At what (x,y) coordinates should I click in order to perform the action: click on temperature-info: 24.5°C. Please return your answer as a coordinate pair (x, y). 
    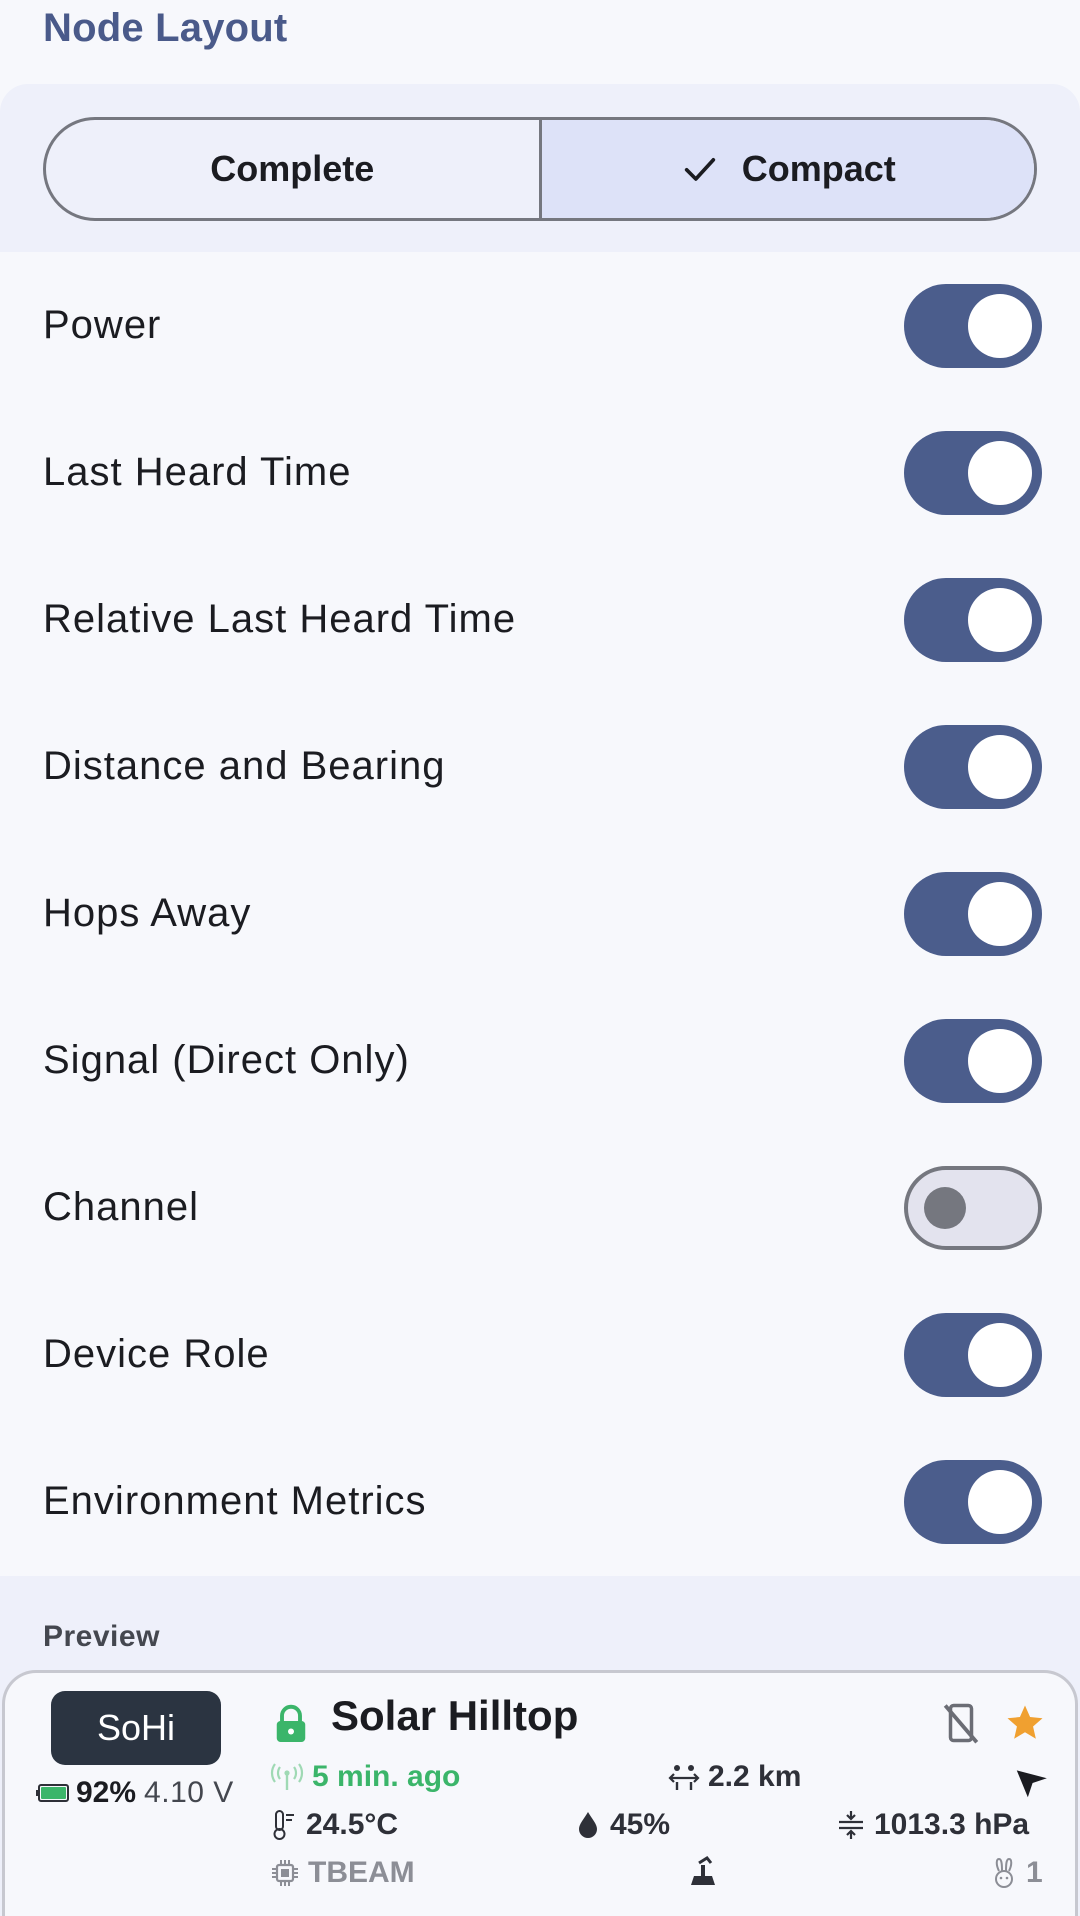
    Looking at the image, I should click on (334, 1825).